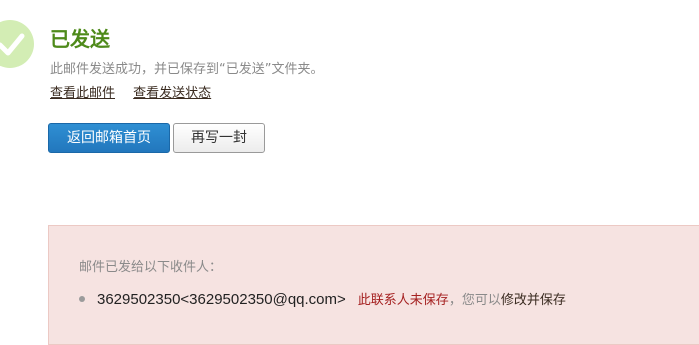 This screenshot has height=345, width=699. What do you see at coordinates (187, 69) in the screenshot?
I see `success-message: 此邮件发送成功，并已保存到“已发送”文件夹。` at bounding box center [187, 69].